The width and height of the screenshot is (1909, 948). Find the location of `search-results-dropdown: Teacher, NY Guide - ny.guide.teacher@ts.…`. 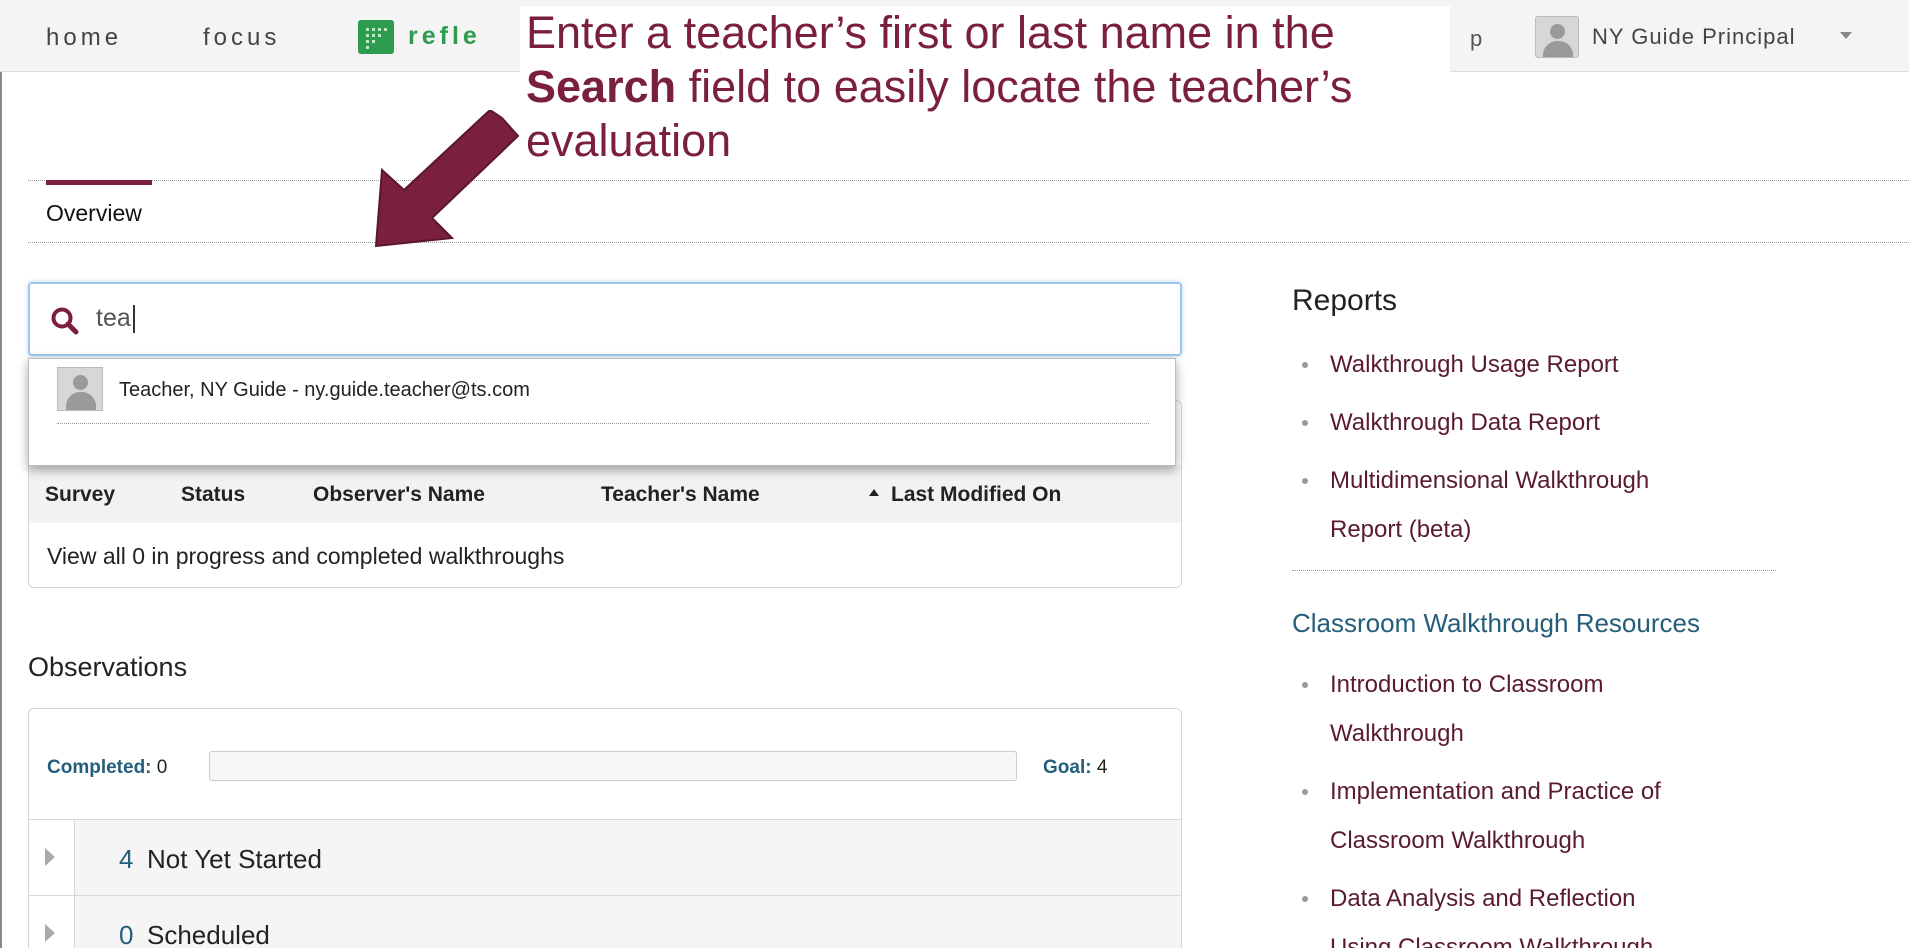

search-results-dropdown: Teacher, NY Guide - ny.guide.teacher@ts.… is located at coordinates (602, 412).